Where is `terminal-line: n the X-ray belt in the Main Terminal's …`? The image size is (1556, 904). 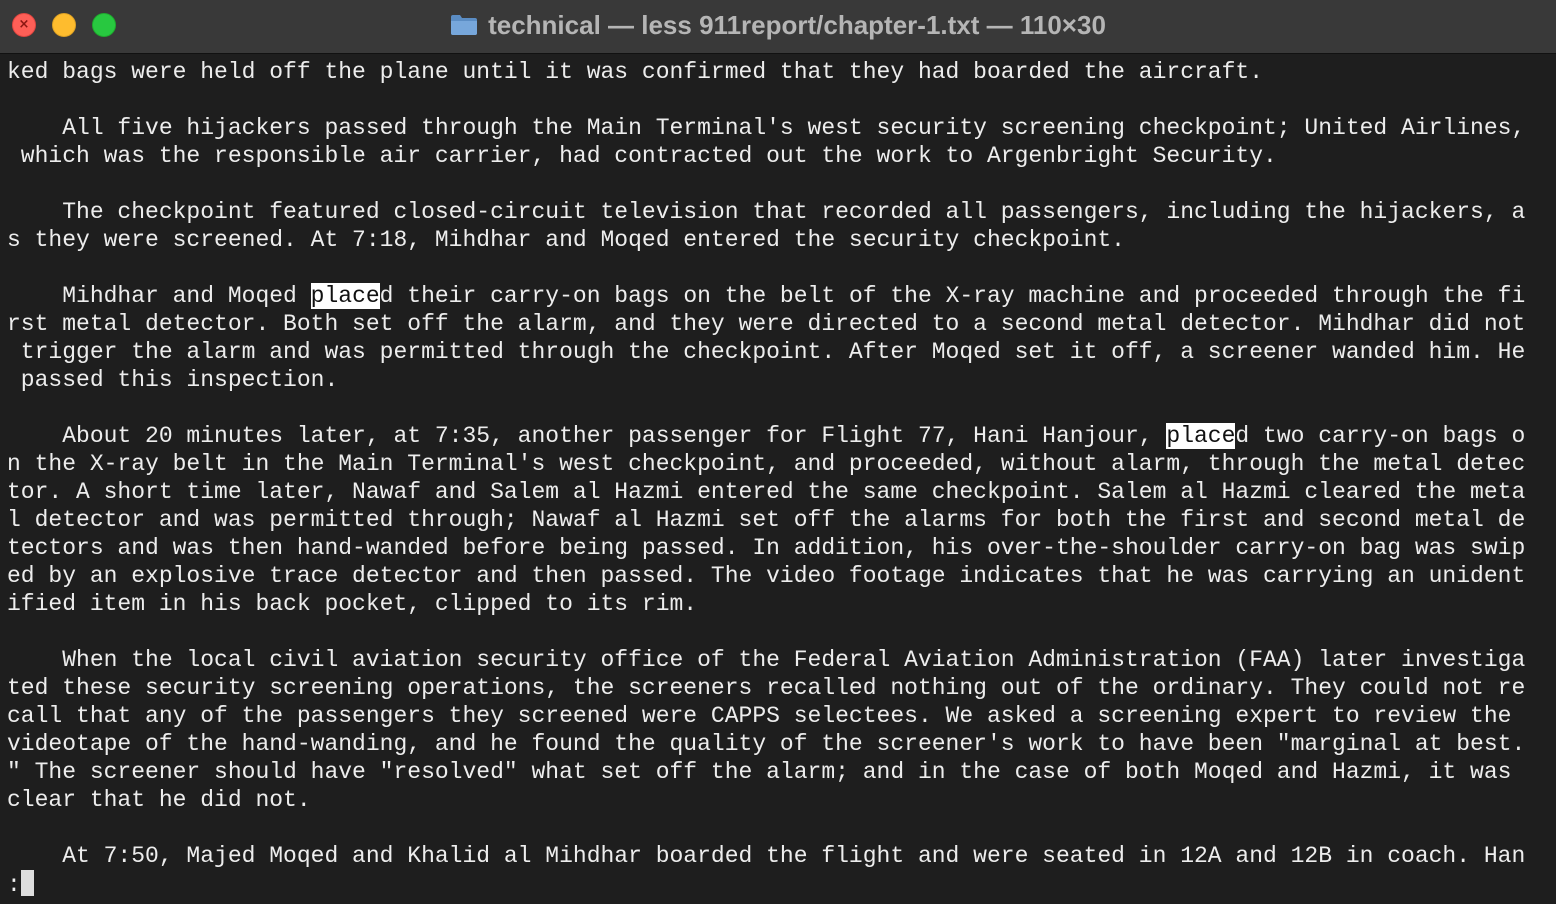
terminal-line: n the X-ray belt in the Main Terminal's … is located at coordinates (766, 464).